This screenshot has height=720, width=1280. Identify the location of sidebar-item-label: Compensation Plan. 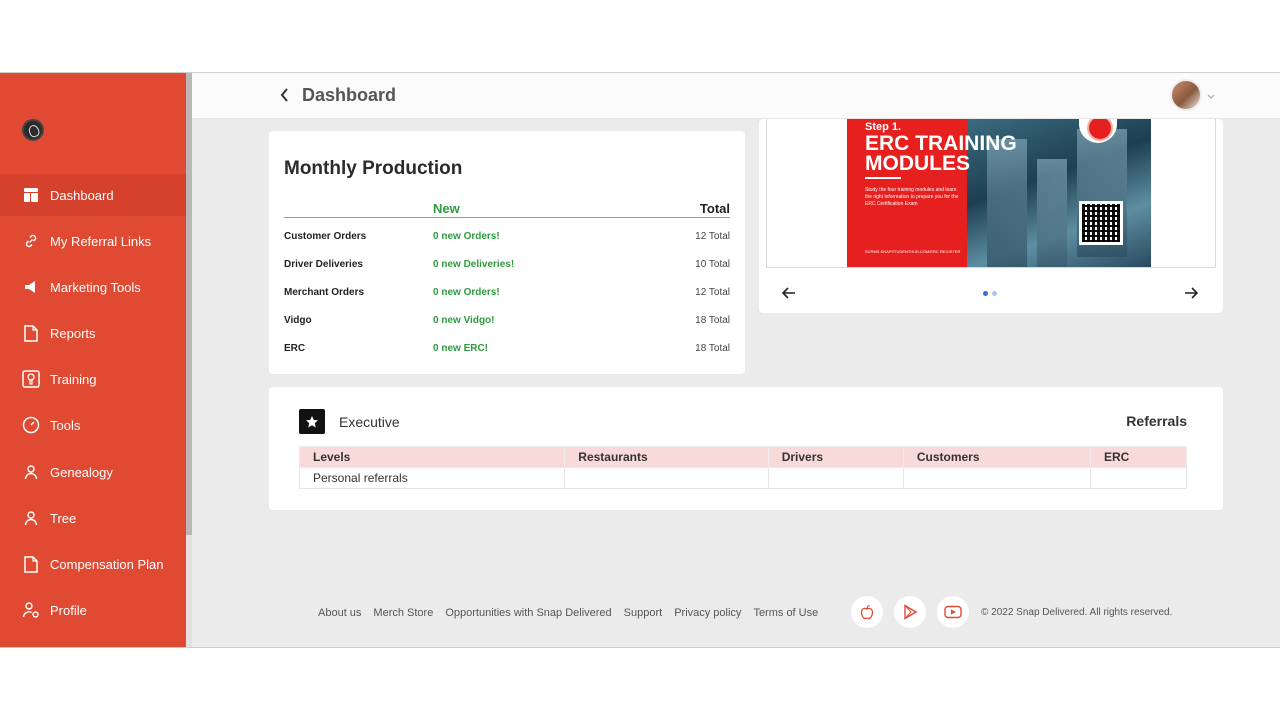
(107, 564).